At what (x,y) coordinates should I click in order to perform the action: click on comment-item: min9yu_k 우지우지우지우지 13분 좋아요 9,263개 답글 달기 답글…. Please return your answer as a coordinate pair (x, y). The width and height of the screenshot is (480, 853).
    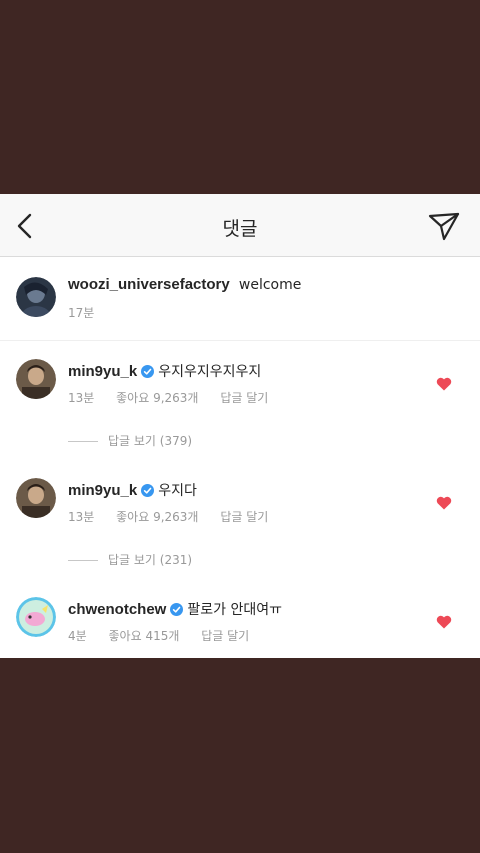
    Looking at the image, I should click on (240, 400).